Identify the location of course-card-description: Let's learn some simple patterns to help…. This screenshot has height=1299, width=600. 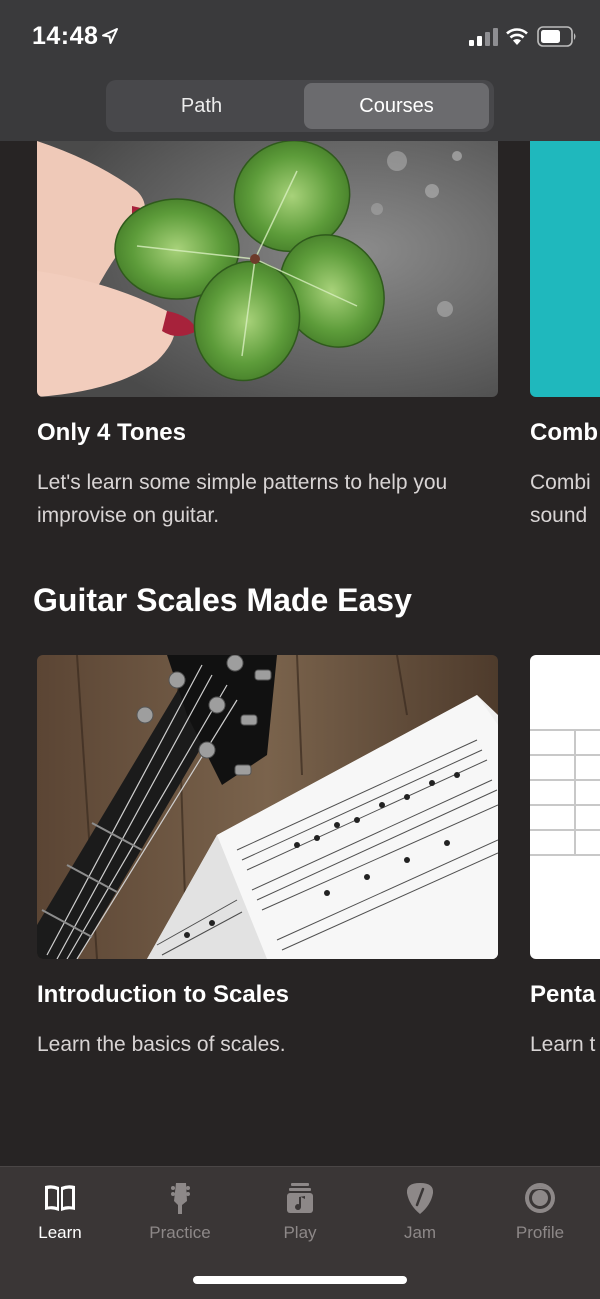
(242, 499).